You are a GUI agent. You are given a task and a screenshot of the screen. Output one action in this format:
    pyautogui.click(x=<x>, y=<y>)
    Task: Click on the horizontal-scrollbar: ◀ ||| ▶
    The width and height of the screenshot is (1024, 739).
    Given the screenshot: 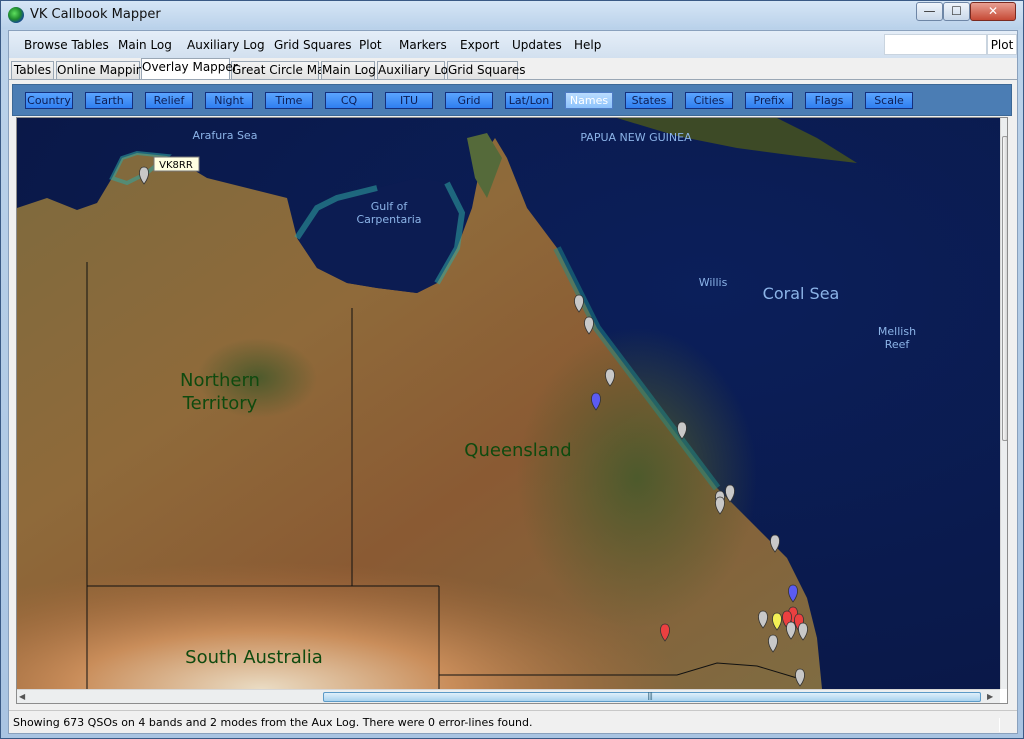 What is the action you would take?
    pyautogui.click(x=508, y=696)
    